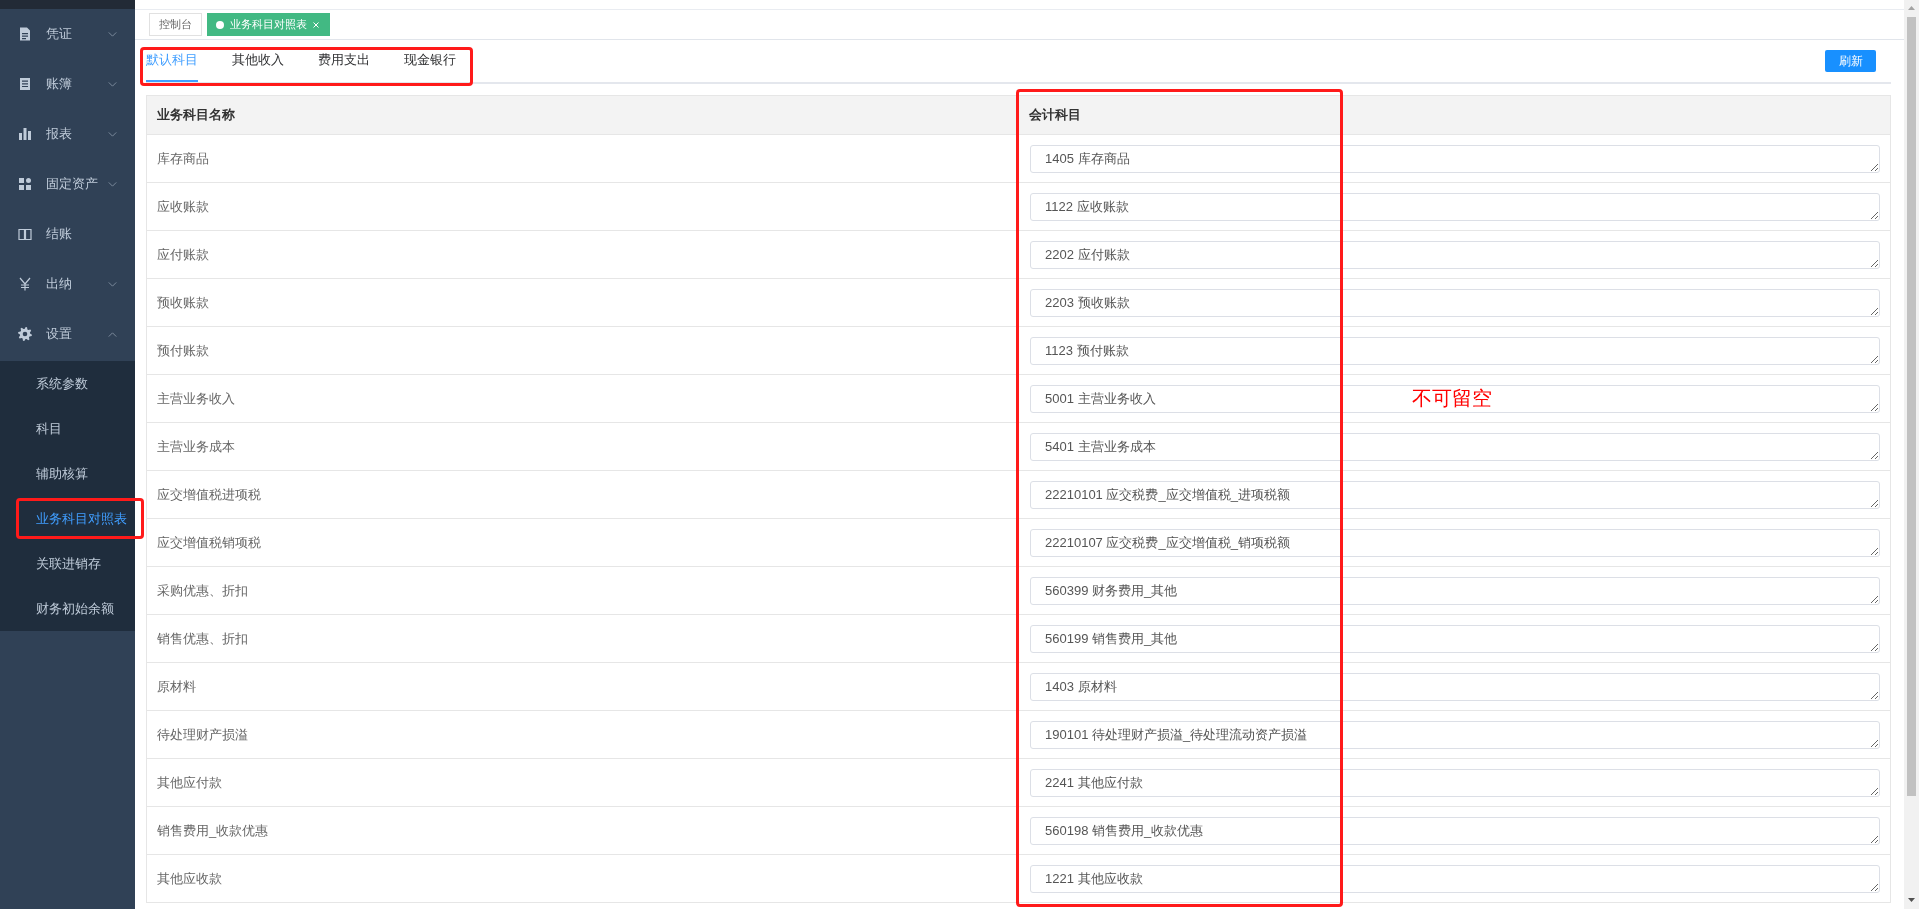 The height and width of the screenshot is (909, 1919). What do you see at coordinates (67, 518) in the screenshot?
I see `submenu-item: 业务科目对照表` at bounding box center [67, 518].